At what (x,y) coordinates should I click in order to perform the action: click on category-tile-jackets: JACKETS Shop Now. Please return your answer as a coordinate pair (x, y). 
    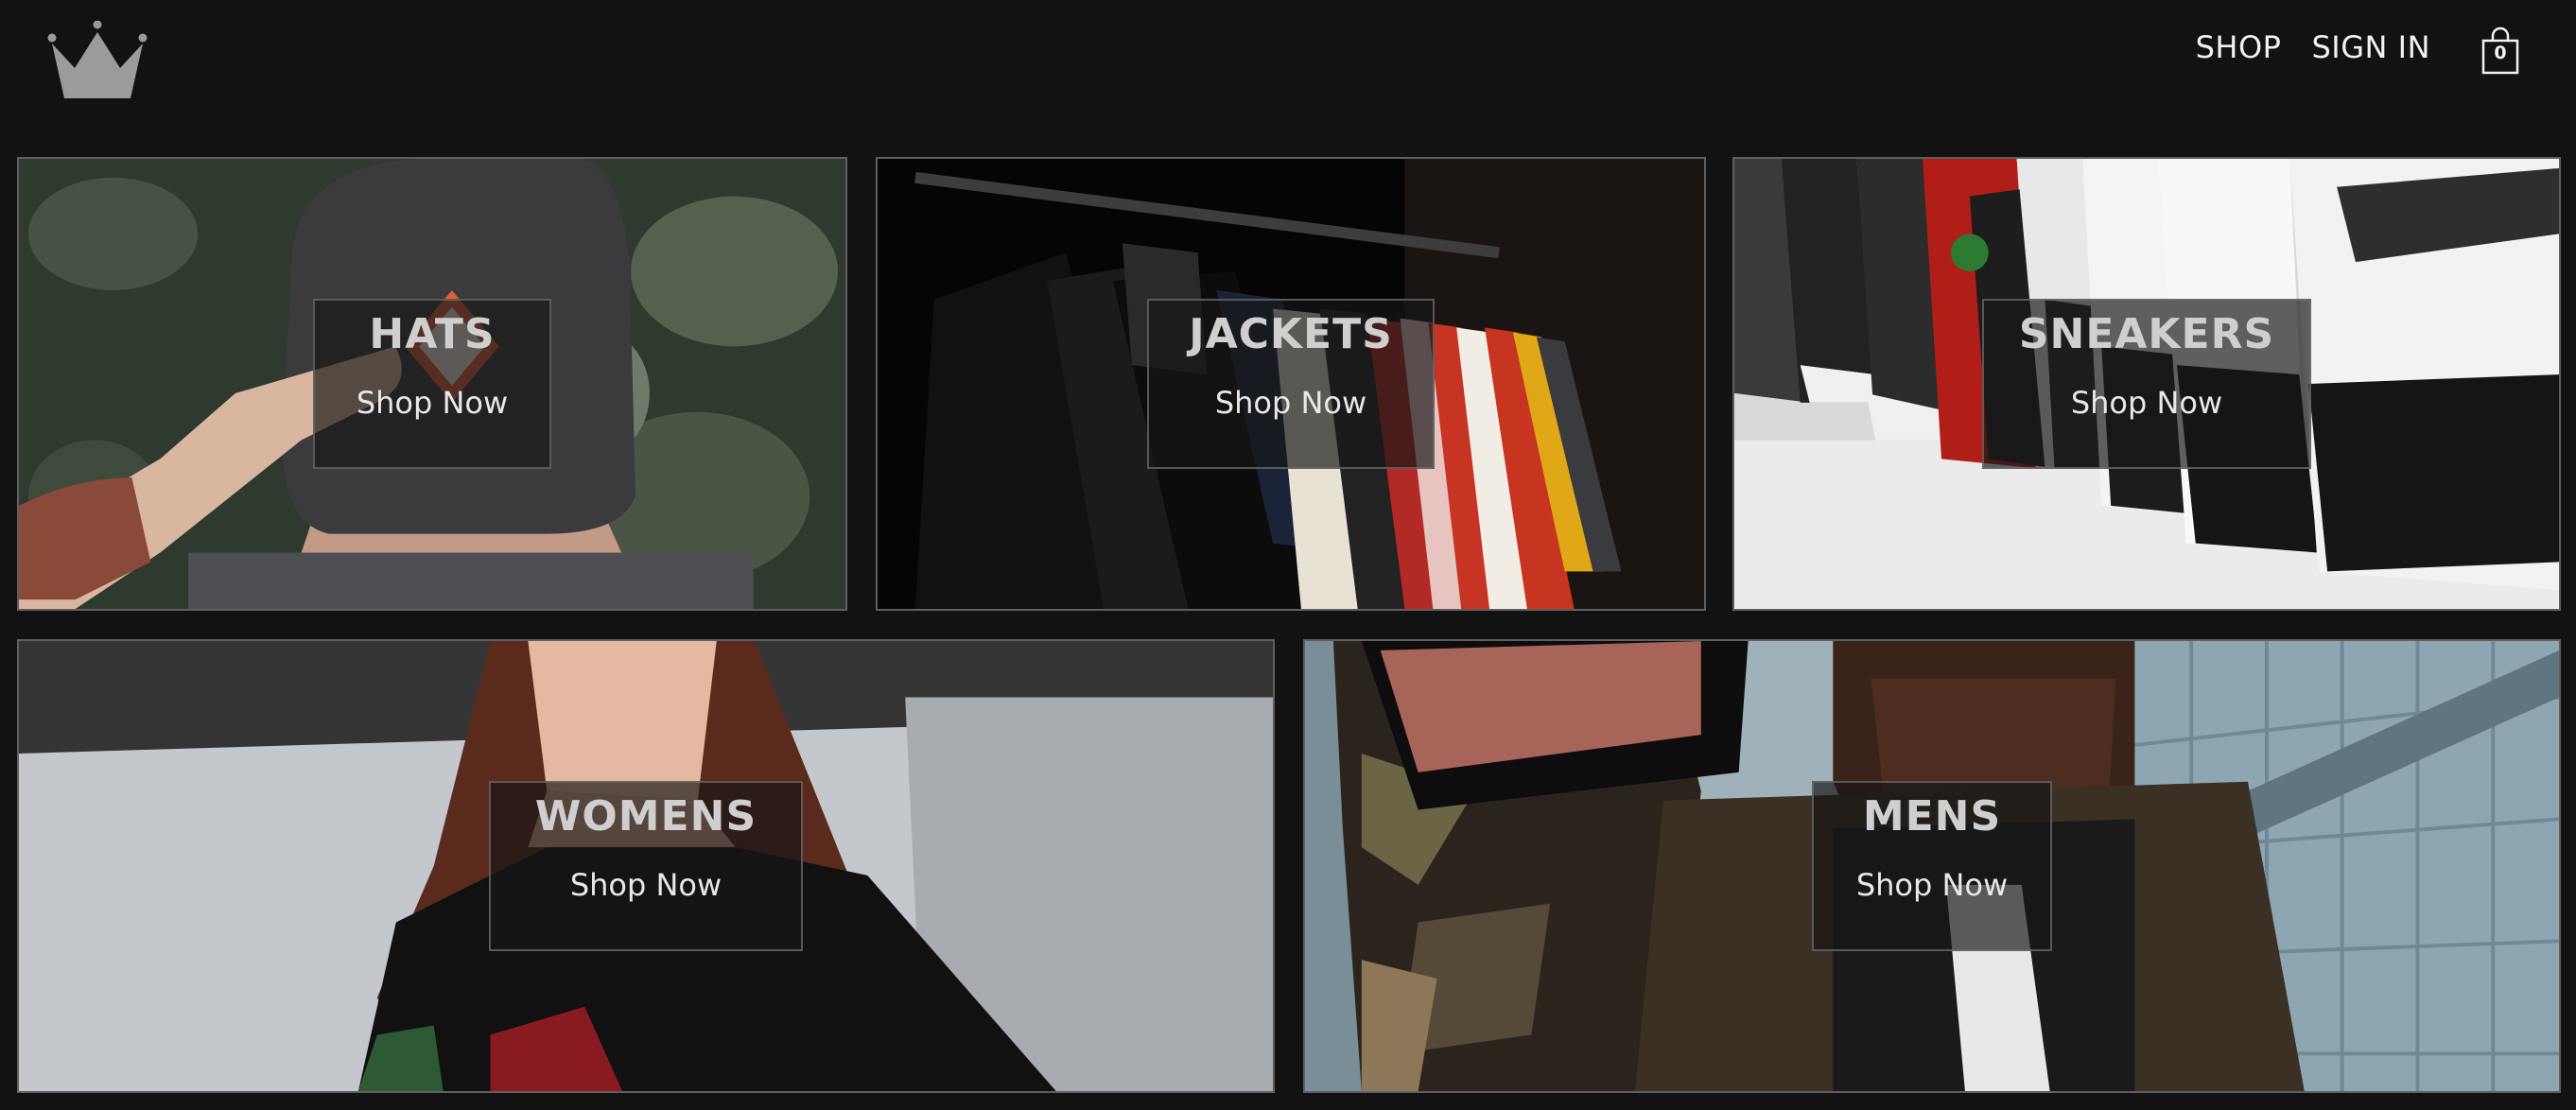
    Looking at the image, I should click on (1291, 384).